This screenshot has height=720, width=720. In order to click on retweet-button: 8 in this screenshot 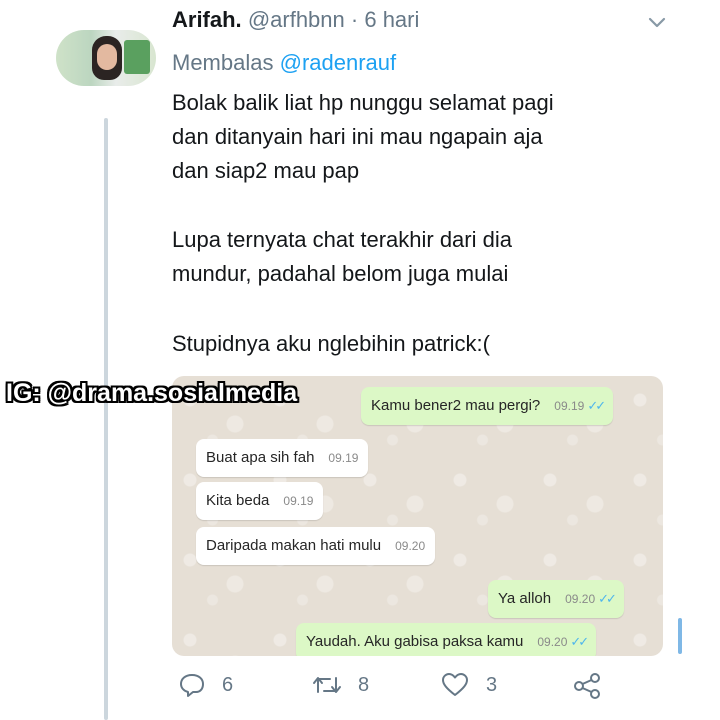, I will do `click(340, 685)`.